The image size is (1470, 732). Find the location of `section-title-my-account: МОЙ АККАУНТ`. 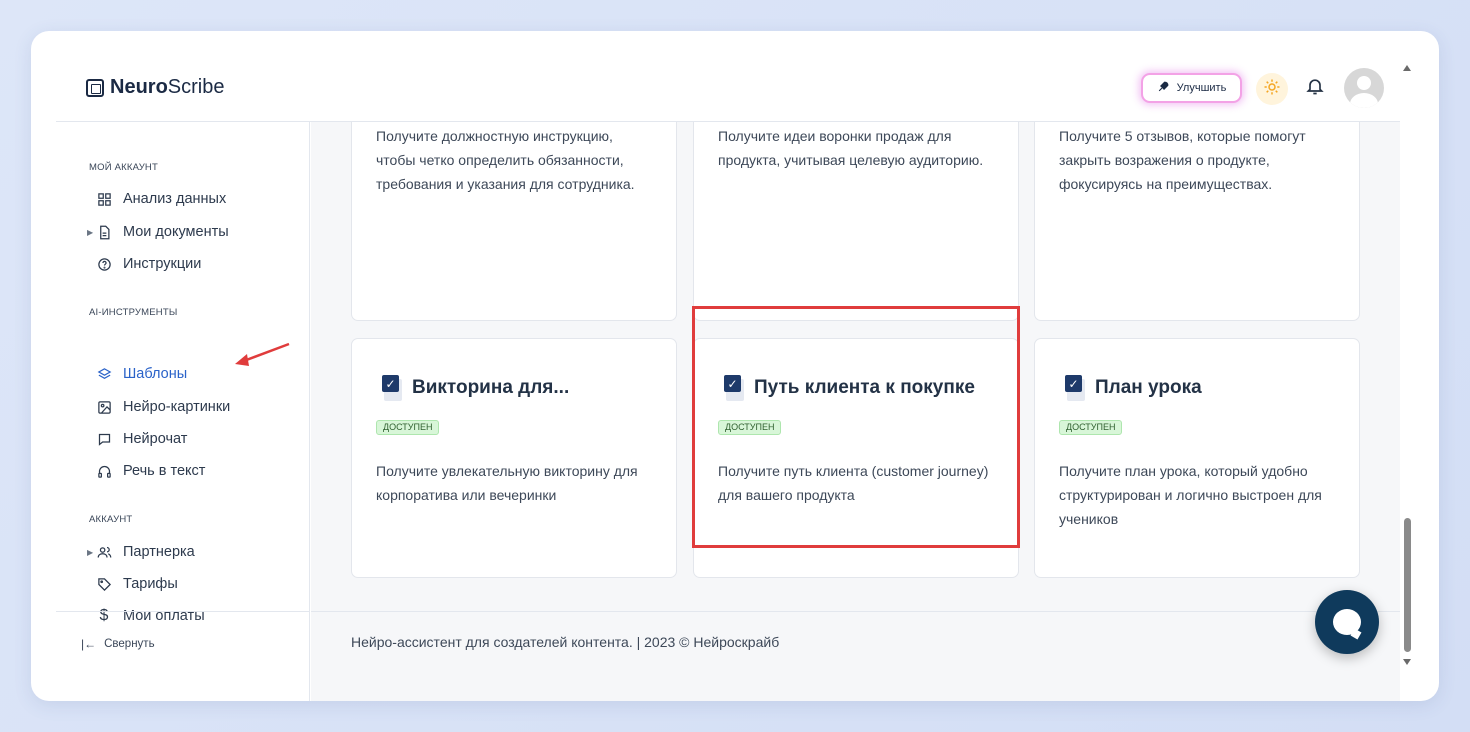

section-title-my-account: МОЙ АККАУНТ is located at coordinates (123, 167).